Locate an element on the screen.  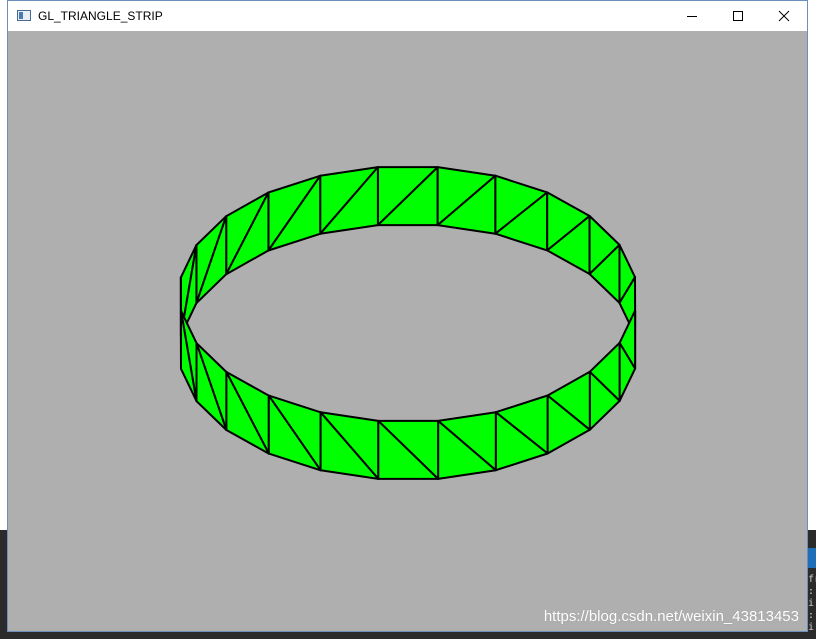
title-bar: GL_TRIANGLE_STRIP is located at coordinates (407, 16).